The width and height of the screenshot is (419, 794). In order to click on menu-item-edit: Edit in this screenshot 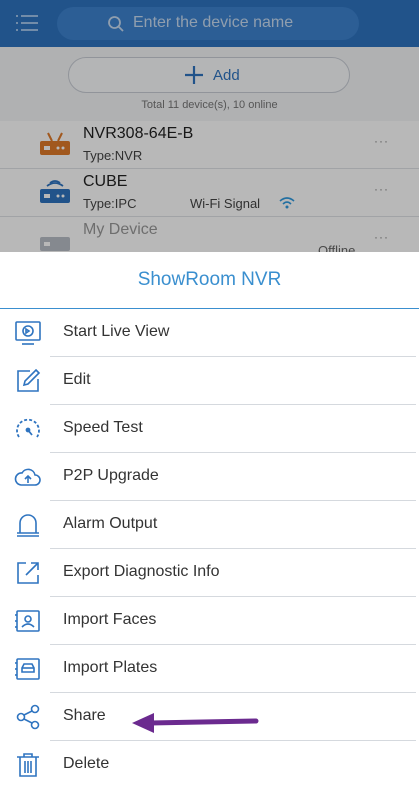, I will do `click(209, 381)`.